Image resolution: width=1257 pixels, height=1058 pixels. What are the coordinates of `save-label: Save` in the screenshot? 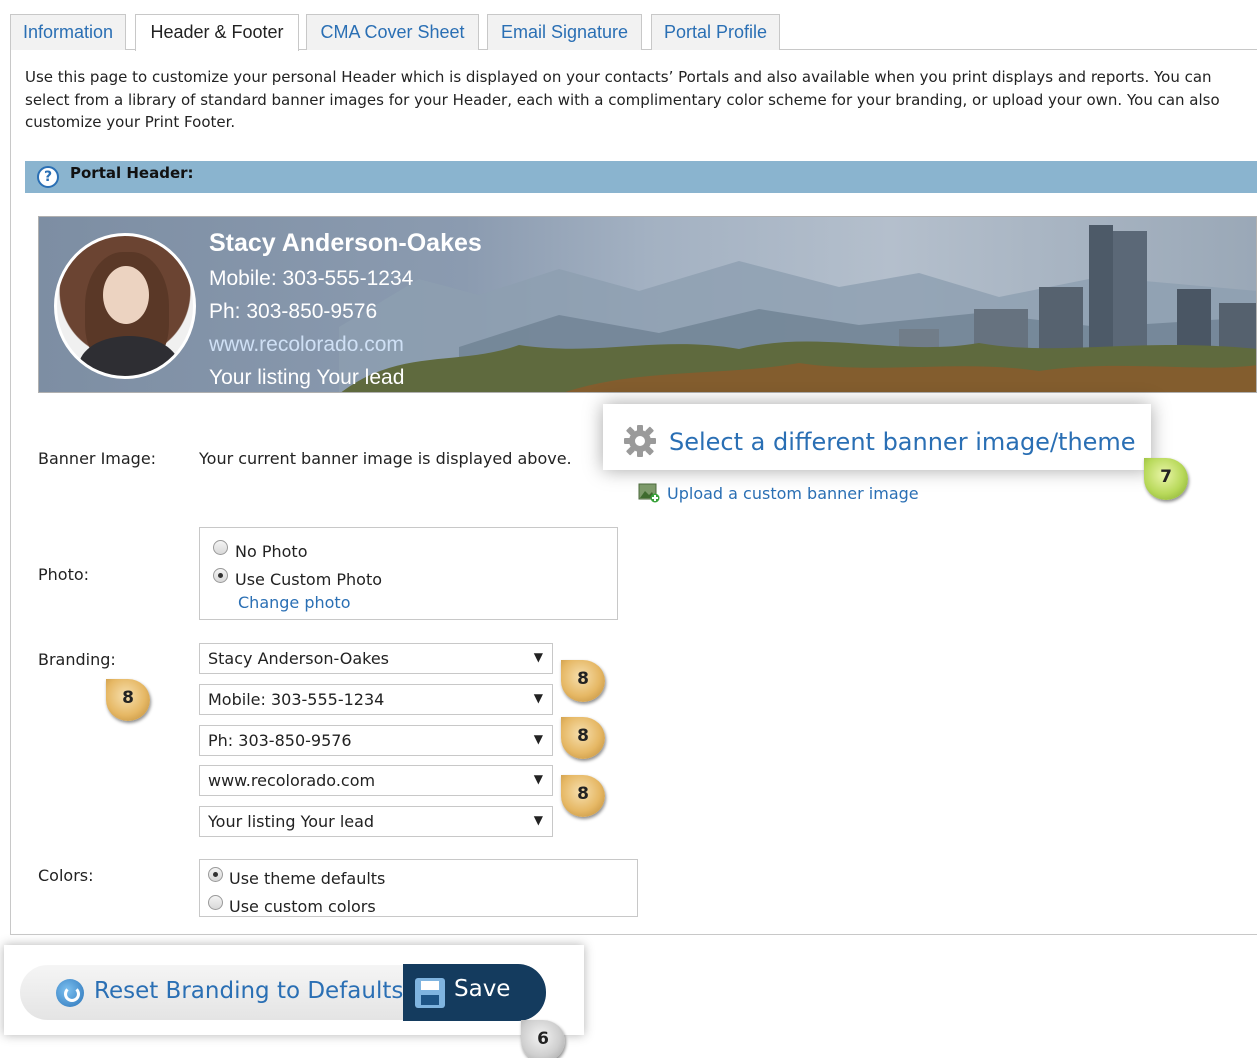 It's located at (482, 989).